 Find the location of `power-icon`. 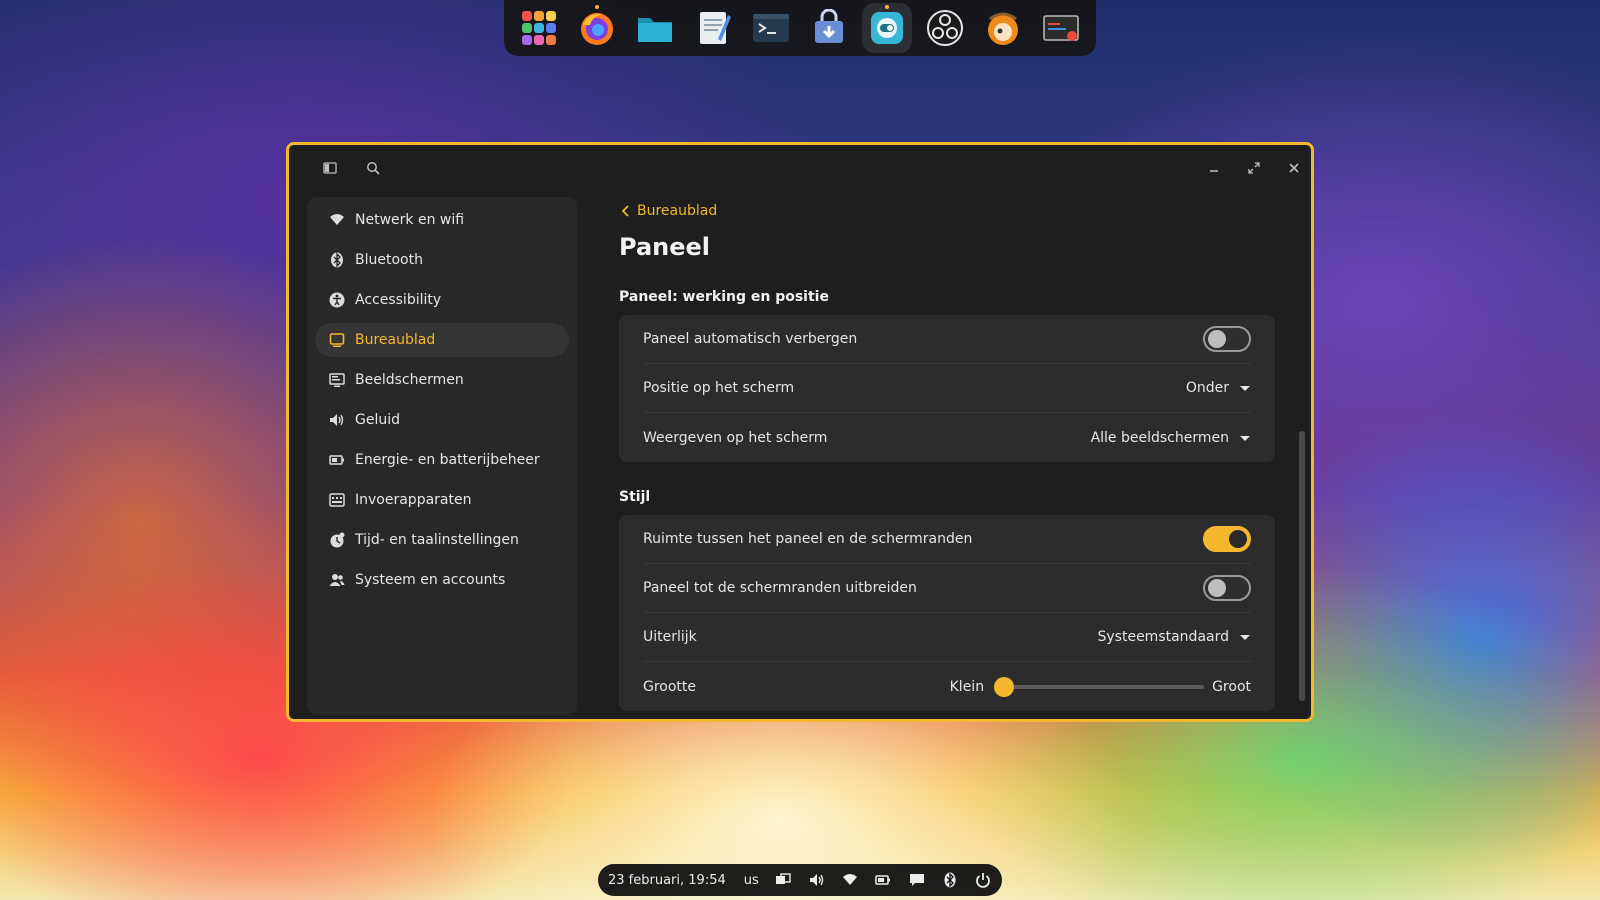

power-icon is located at coordinates (983, 880).